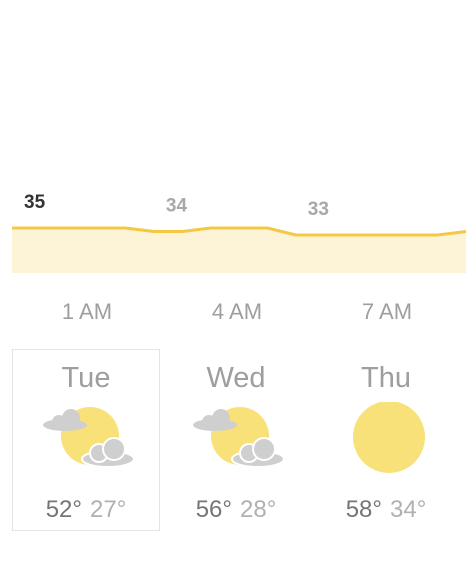  Describe the element at coordinates (86, 378) in the screenshot. I see `day-name: Tue` at that location.